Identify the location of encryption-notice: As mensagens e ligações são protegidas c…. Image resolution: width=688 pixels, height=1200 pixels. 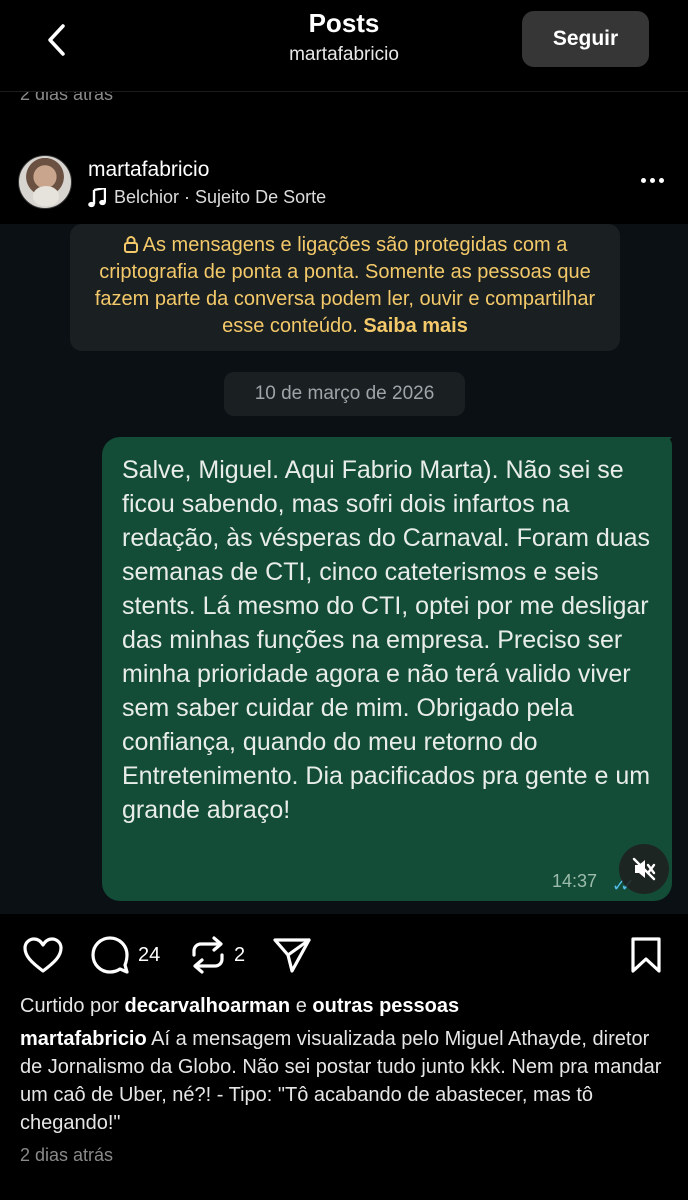
(345, 287).